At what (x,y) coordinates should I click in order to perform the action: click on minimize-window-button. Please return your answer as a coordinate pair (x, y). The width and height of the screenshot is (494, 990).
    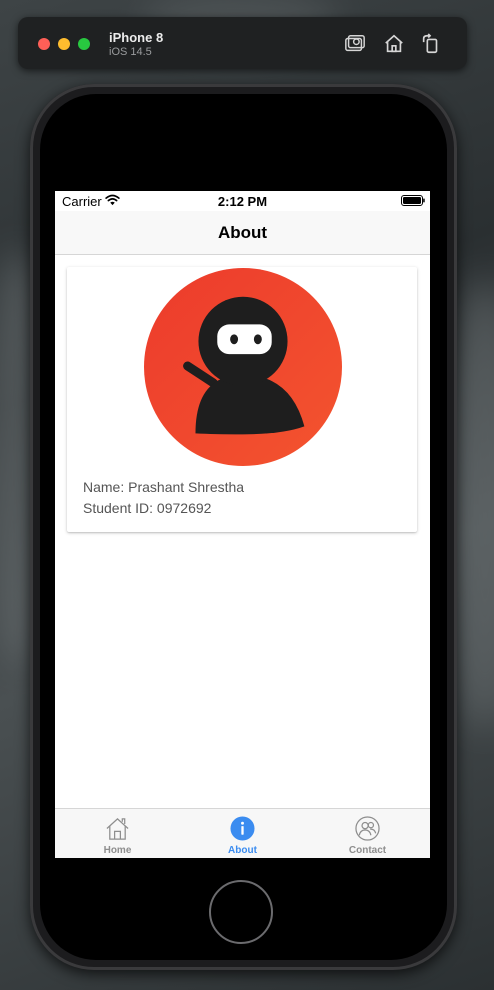
    Looking at the image, I should click on (64, 44).